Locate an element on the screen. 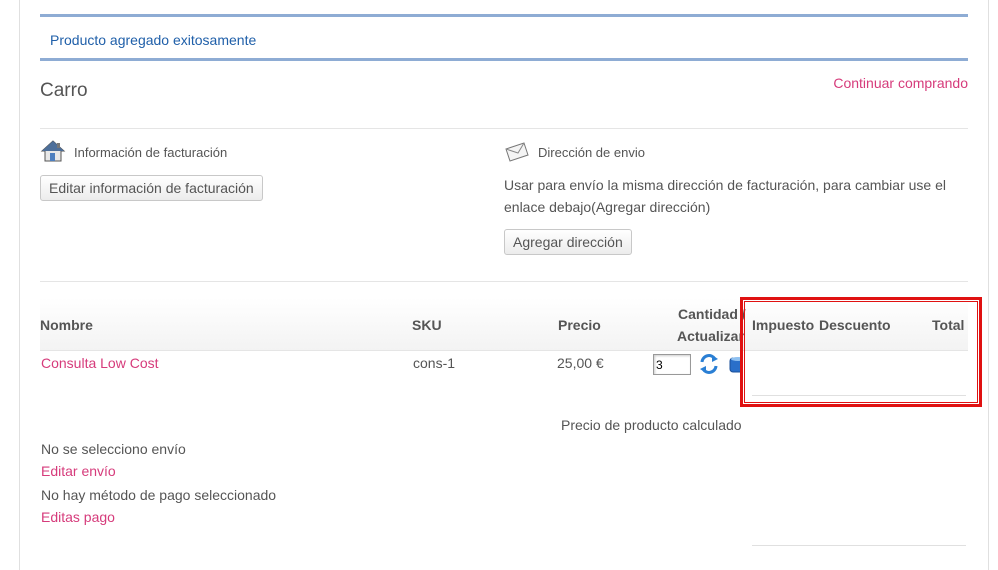 This screenshot has height=570, width=998. continue-shopping-link: Continuar comprando is located at coordinates (900, 83).